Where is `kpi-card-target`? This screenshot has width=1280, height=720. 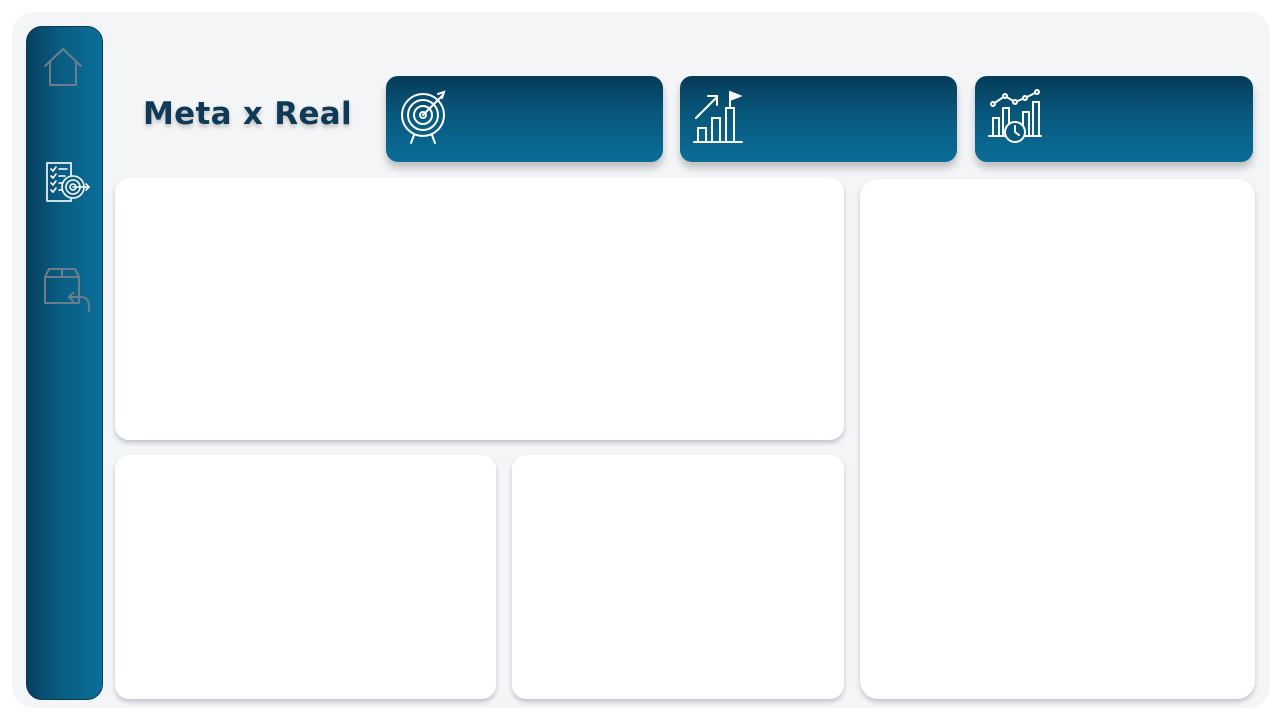 kpi-card-target is located at coordinates (524, 119).